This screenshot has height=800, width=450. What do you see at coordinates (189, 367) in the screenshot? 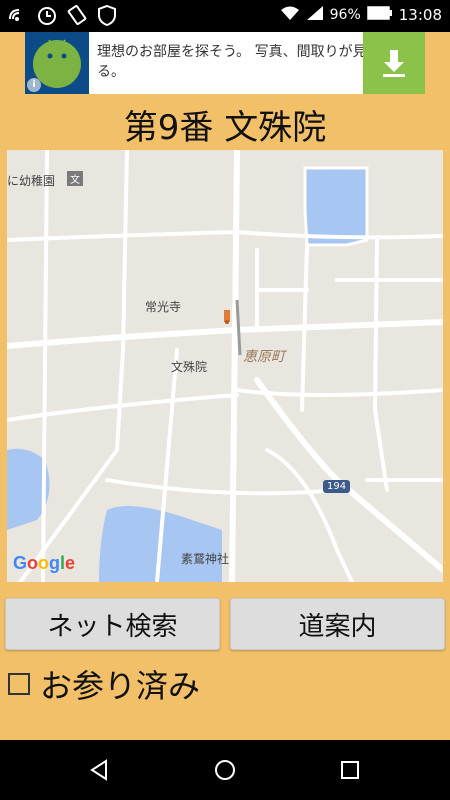
I see `map-label-monjuin: 文殊院` at bounding box center [189, 367].